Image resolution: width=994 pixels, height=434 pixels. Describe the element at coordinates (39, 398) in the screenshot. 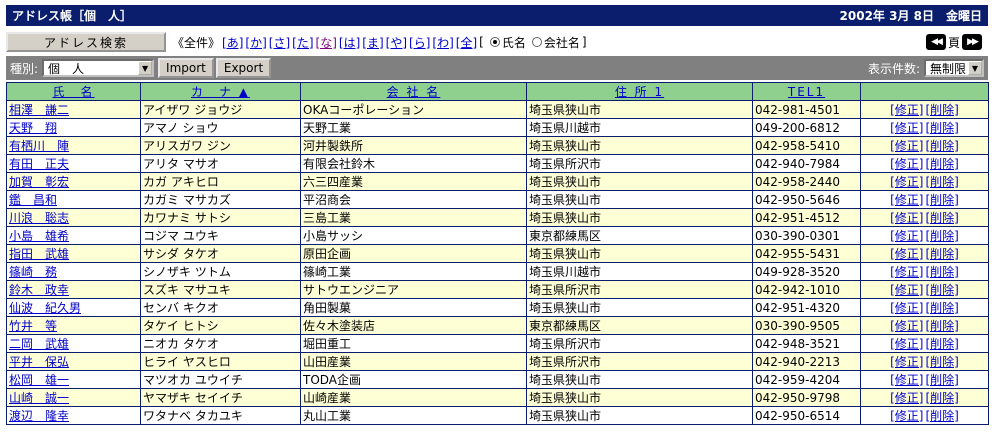

I see `contact-name-link: 山崎 誠一` at that location.